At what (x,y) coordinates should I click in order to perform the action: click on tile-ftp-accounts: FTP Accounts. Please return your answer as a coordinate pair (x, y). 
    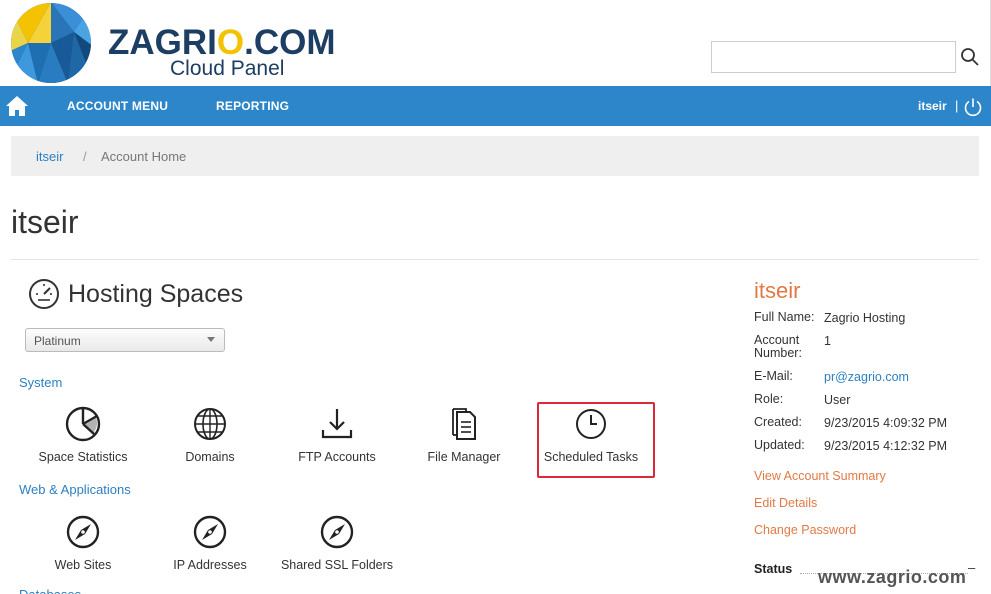
    Looking at the image, I should click on (337, 441).